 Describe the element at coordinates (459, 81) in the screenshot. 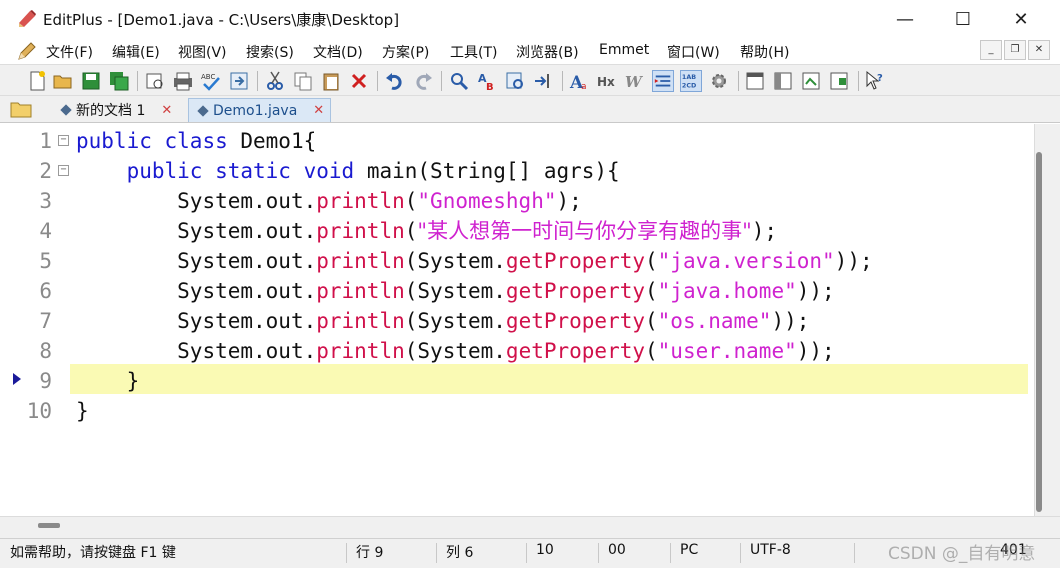

I see `find-icon` at that location.